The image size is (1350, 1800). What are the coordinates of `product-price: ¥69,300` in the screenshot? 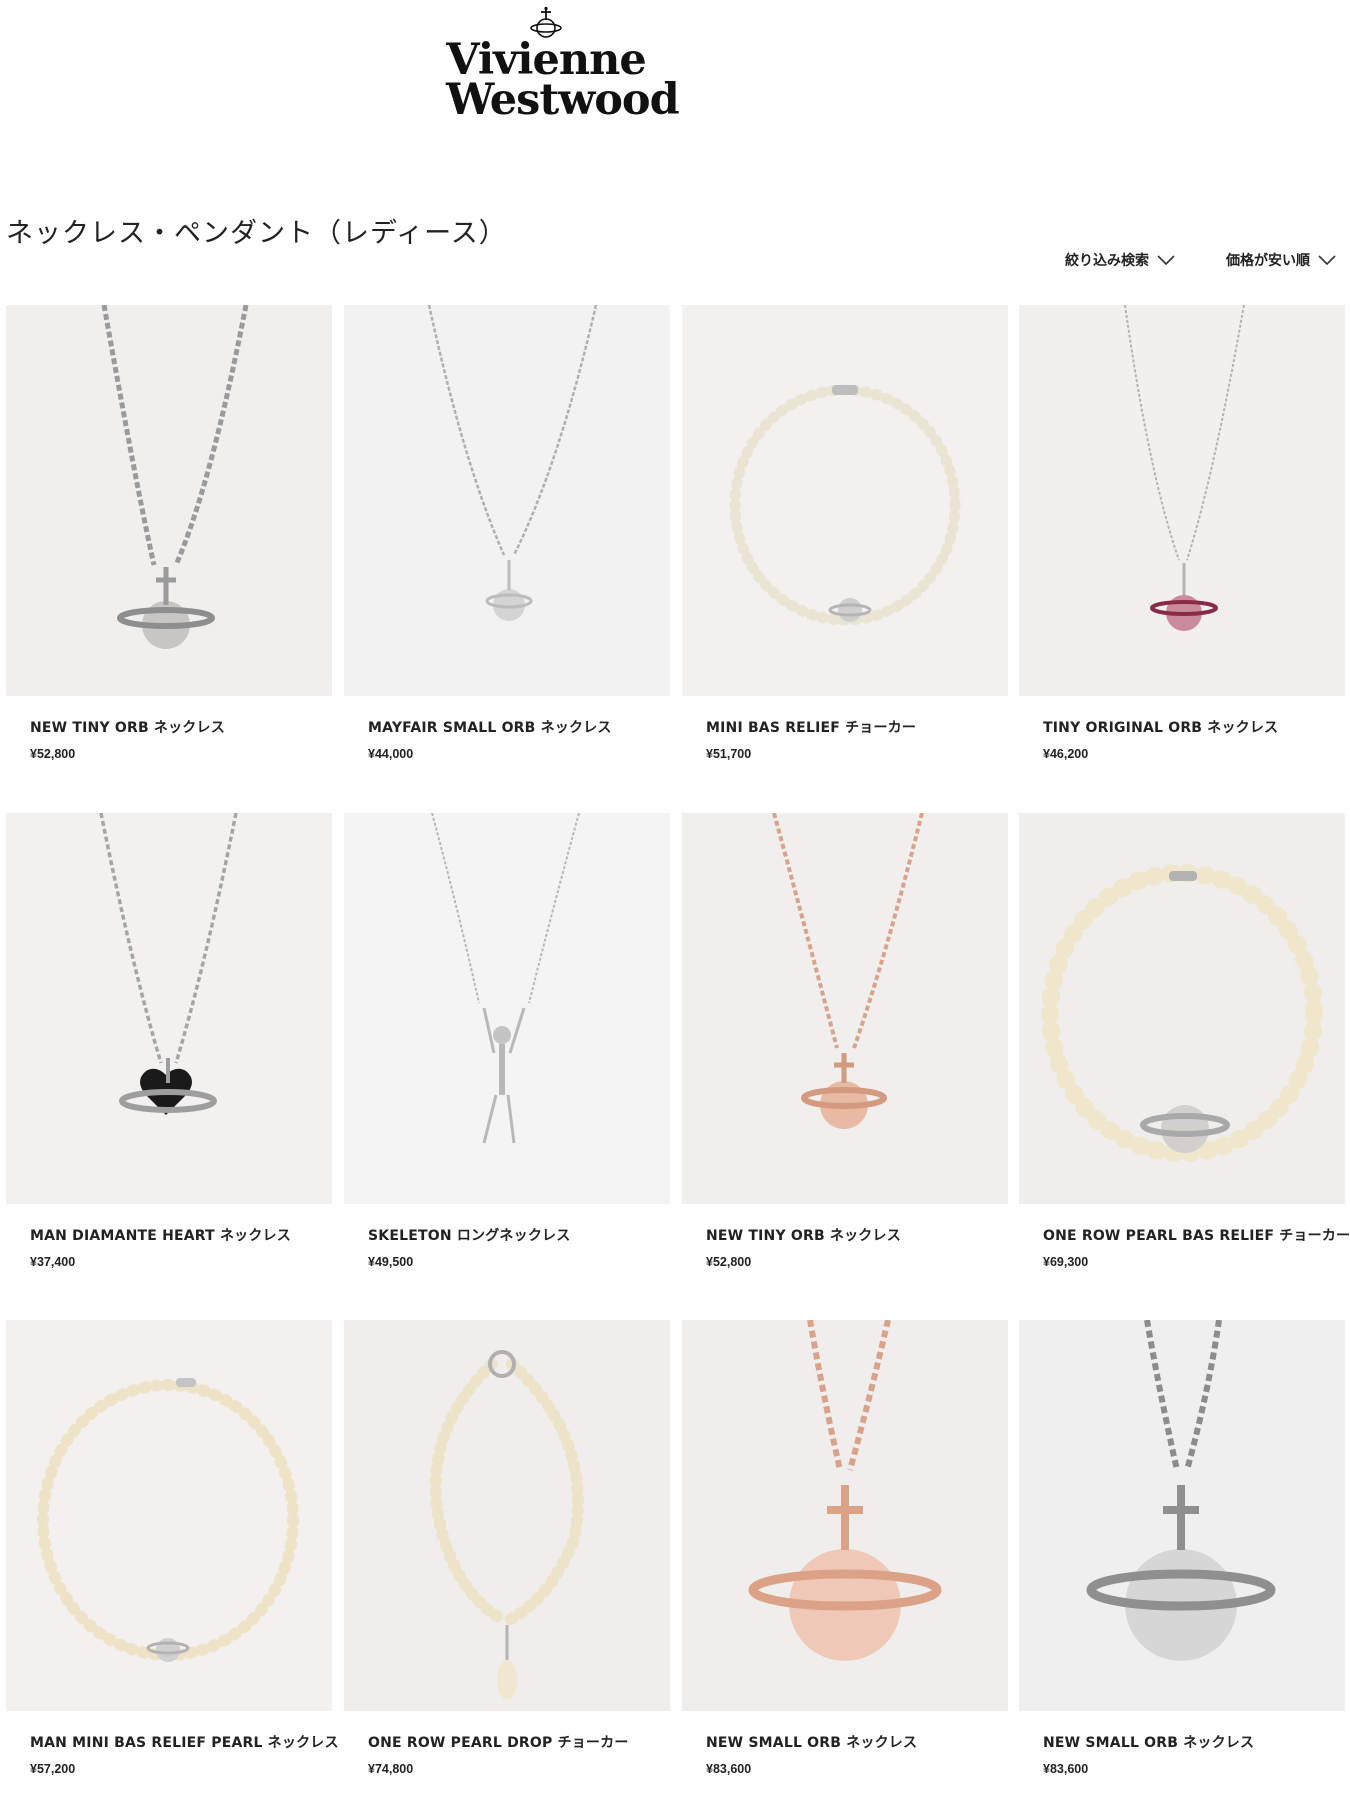 It's located at (1066, 1262).